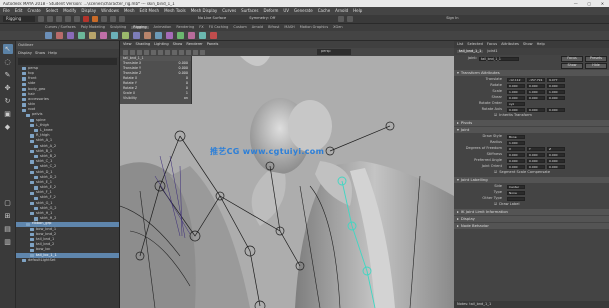 The image size is (609, 308). Describe the element at coordinates (516, 149) in the screenshot. I see `attribute-value-field: X` at that location.